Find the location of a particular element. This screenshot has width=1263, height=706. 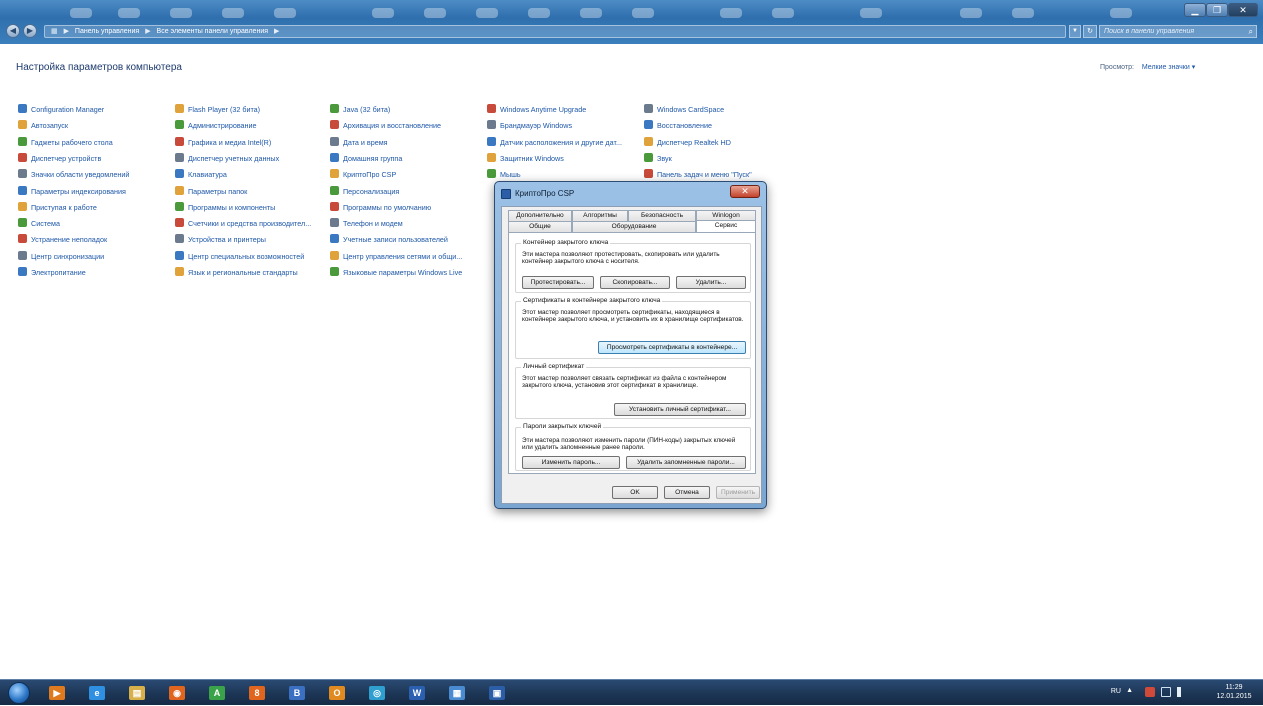

maximize-button: ❐ is located at coordinates (1217, 10).